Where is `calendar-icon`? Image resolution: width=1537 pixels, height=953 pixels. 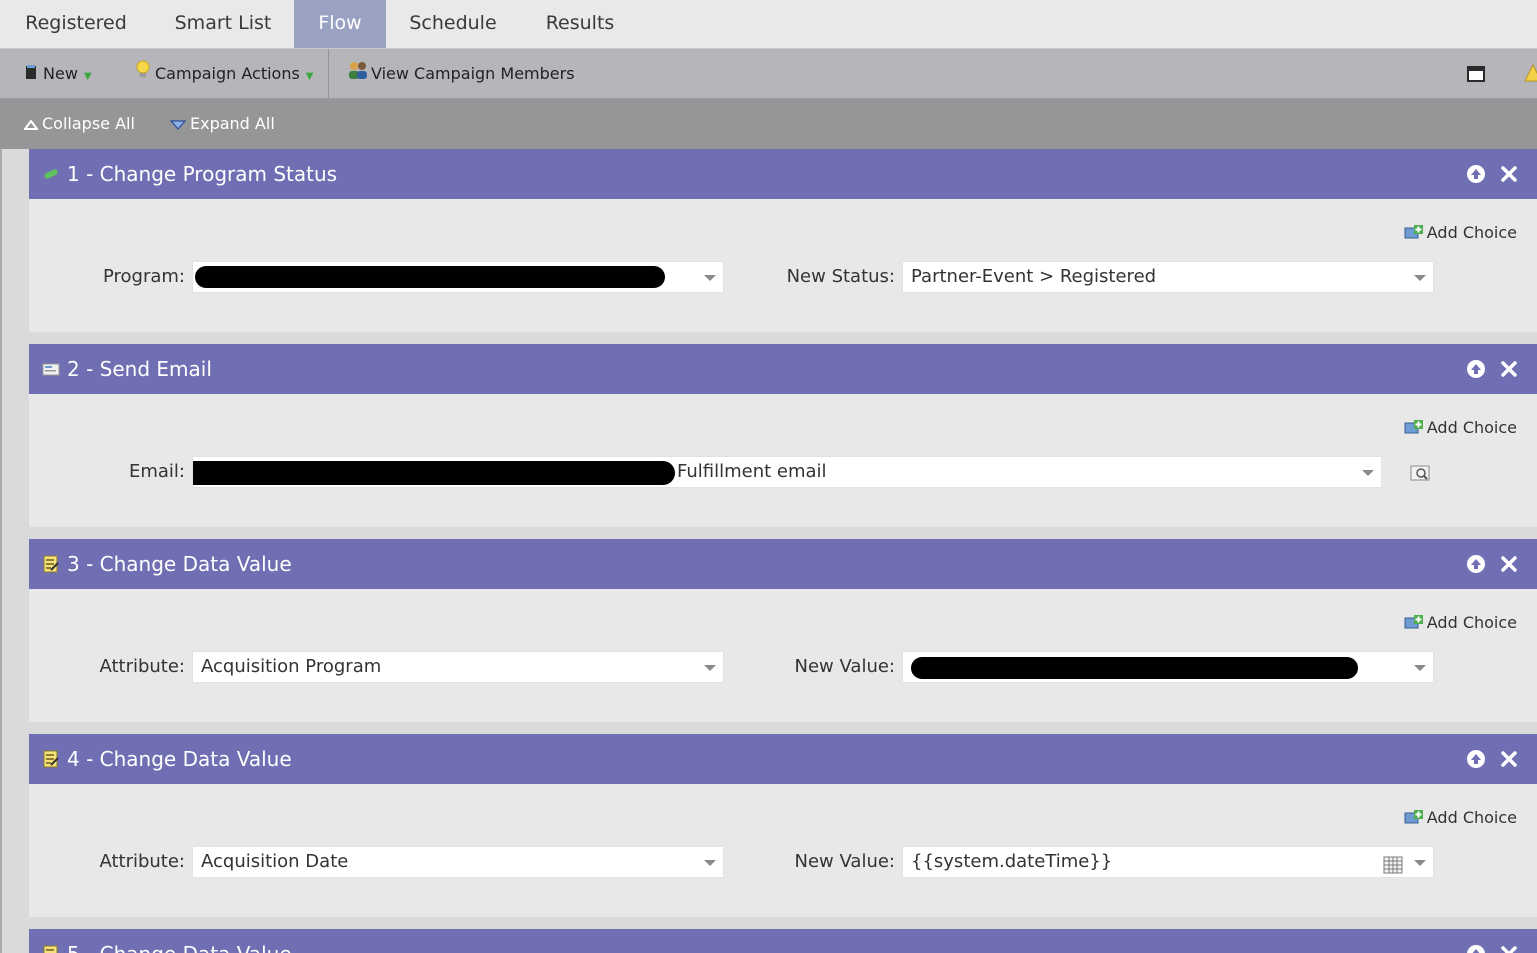 calendar-icon is located at coordinates (1393, 865).